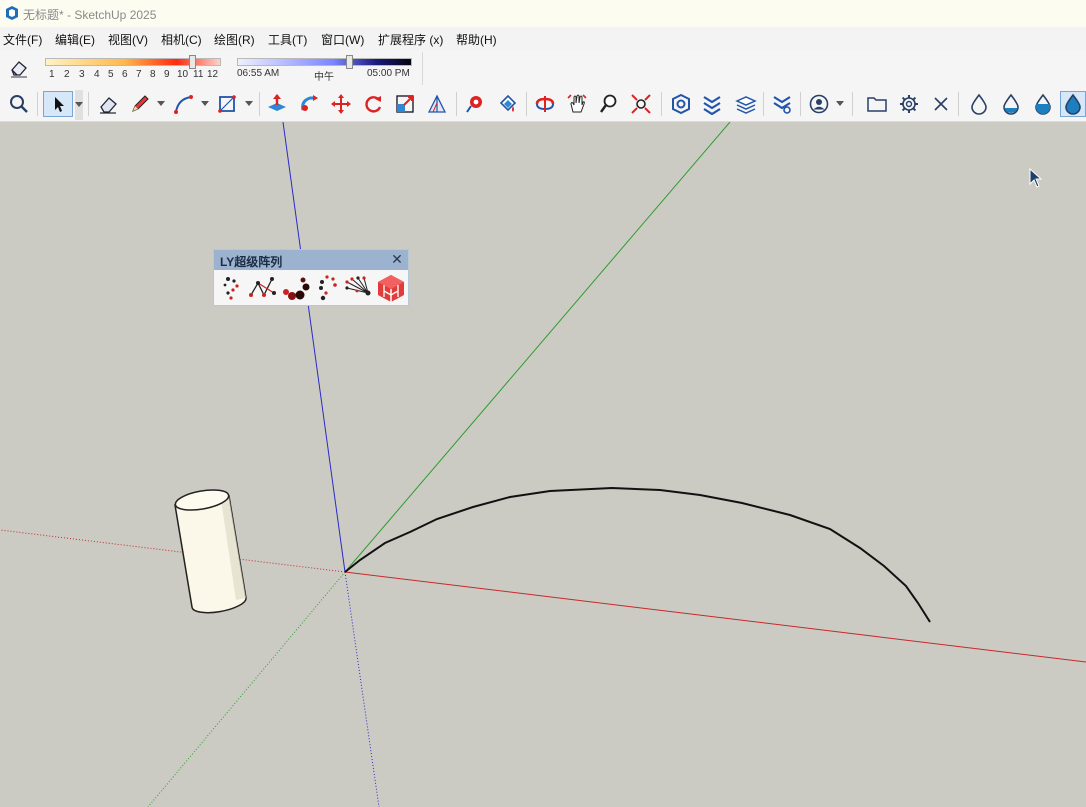 The width and height of the screenshot is (1086, 807). Describe the element at coordinates (97, 74) in the screenshot. I see `month-tick: 4` at that location.